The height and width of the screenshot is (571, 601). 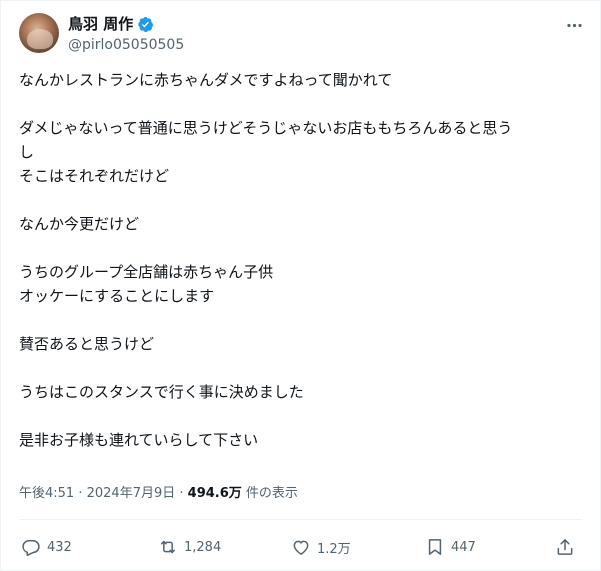 I want to click on verified-icon, so click(x=145, y=24).